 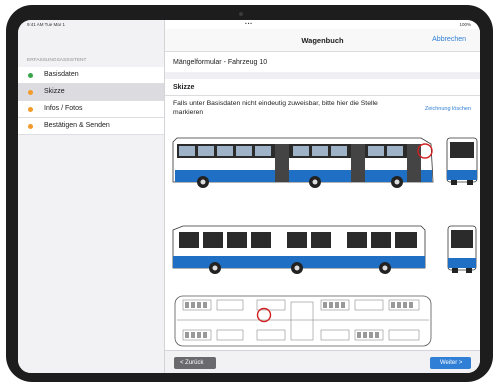 What do you see at coordinates (91, 92) in the screenshot?
I see `sidebar-item-skizze: Skizze` at bounding box center [91, 92].